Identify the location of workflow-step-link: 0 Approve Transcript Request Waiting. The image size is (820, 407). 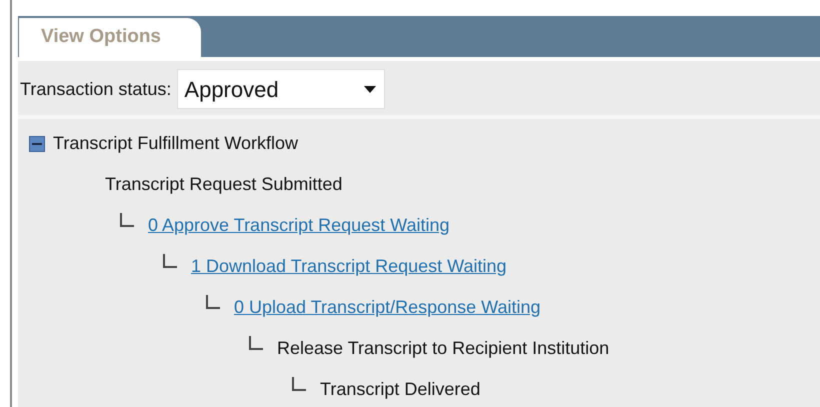
(299, 225).